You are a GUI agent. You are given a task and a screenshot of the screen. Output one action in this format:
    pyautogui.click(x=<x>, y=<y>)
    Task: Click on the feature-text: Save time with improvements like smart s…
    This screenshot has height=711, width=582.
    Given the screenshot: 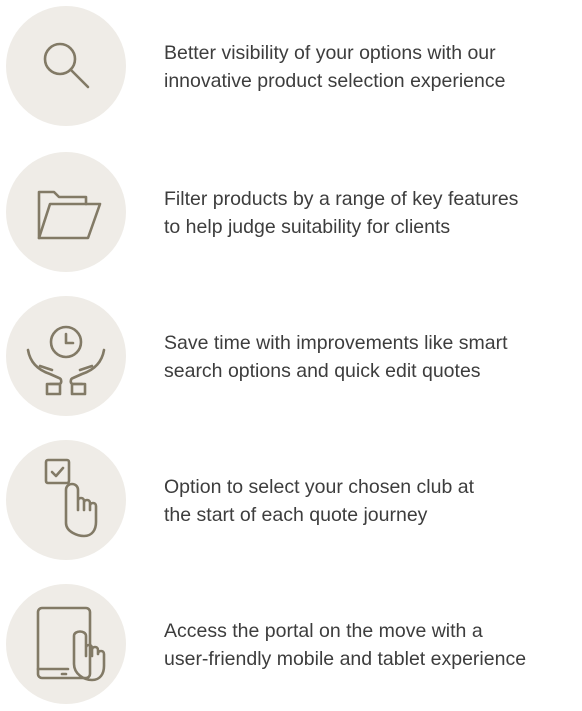 What is the action you would take?
    pyautogui.click(x=336, y=357)
    